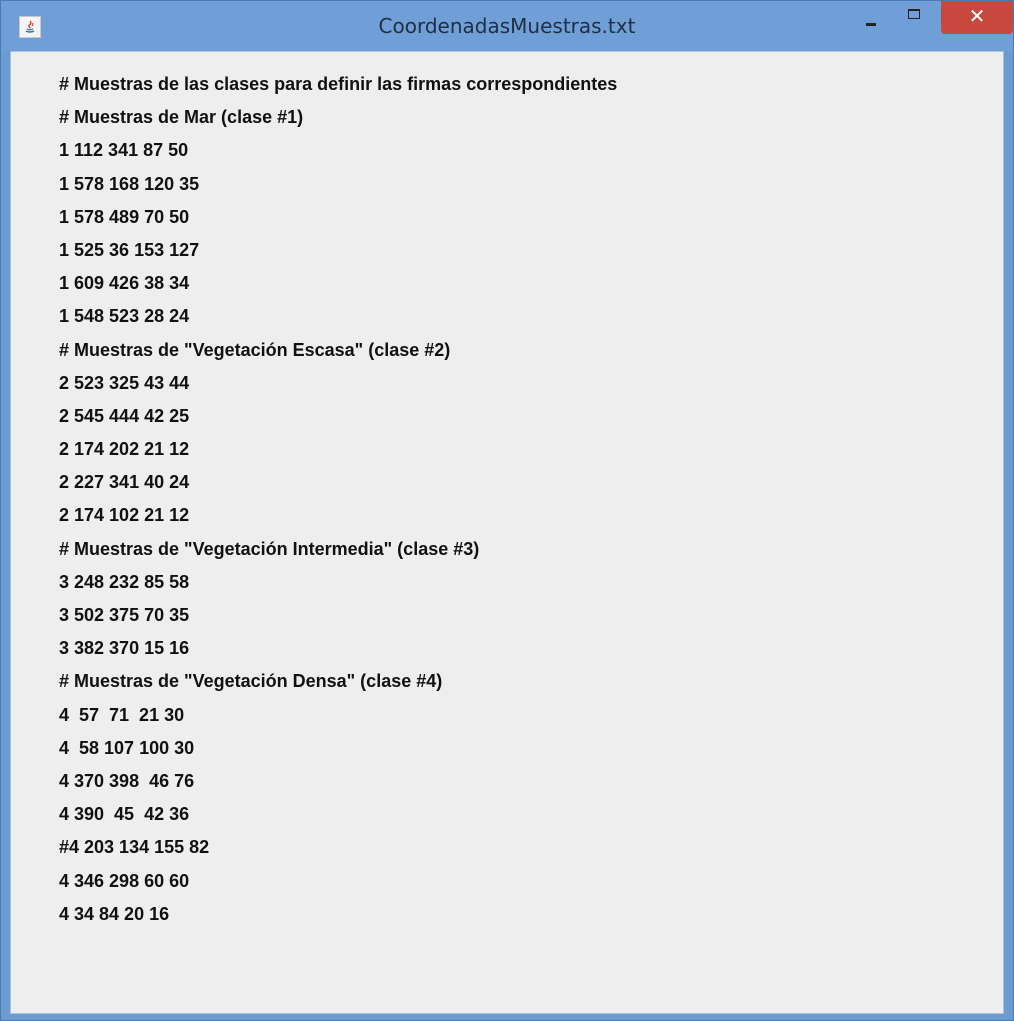 The width and height of the screenshot is (1014, 1021). What do you see at coordinates (124, 216) in the screenshot?
I see `sample-line: 1 578 489 70 50` at bounding box center [124, 216].